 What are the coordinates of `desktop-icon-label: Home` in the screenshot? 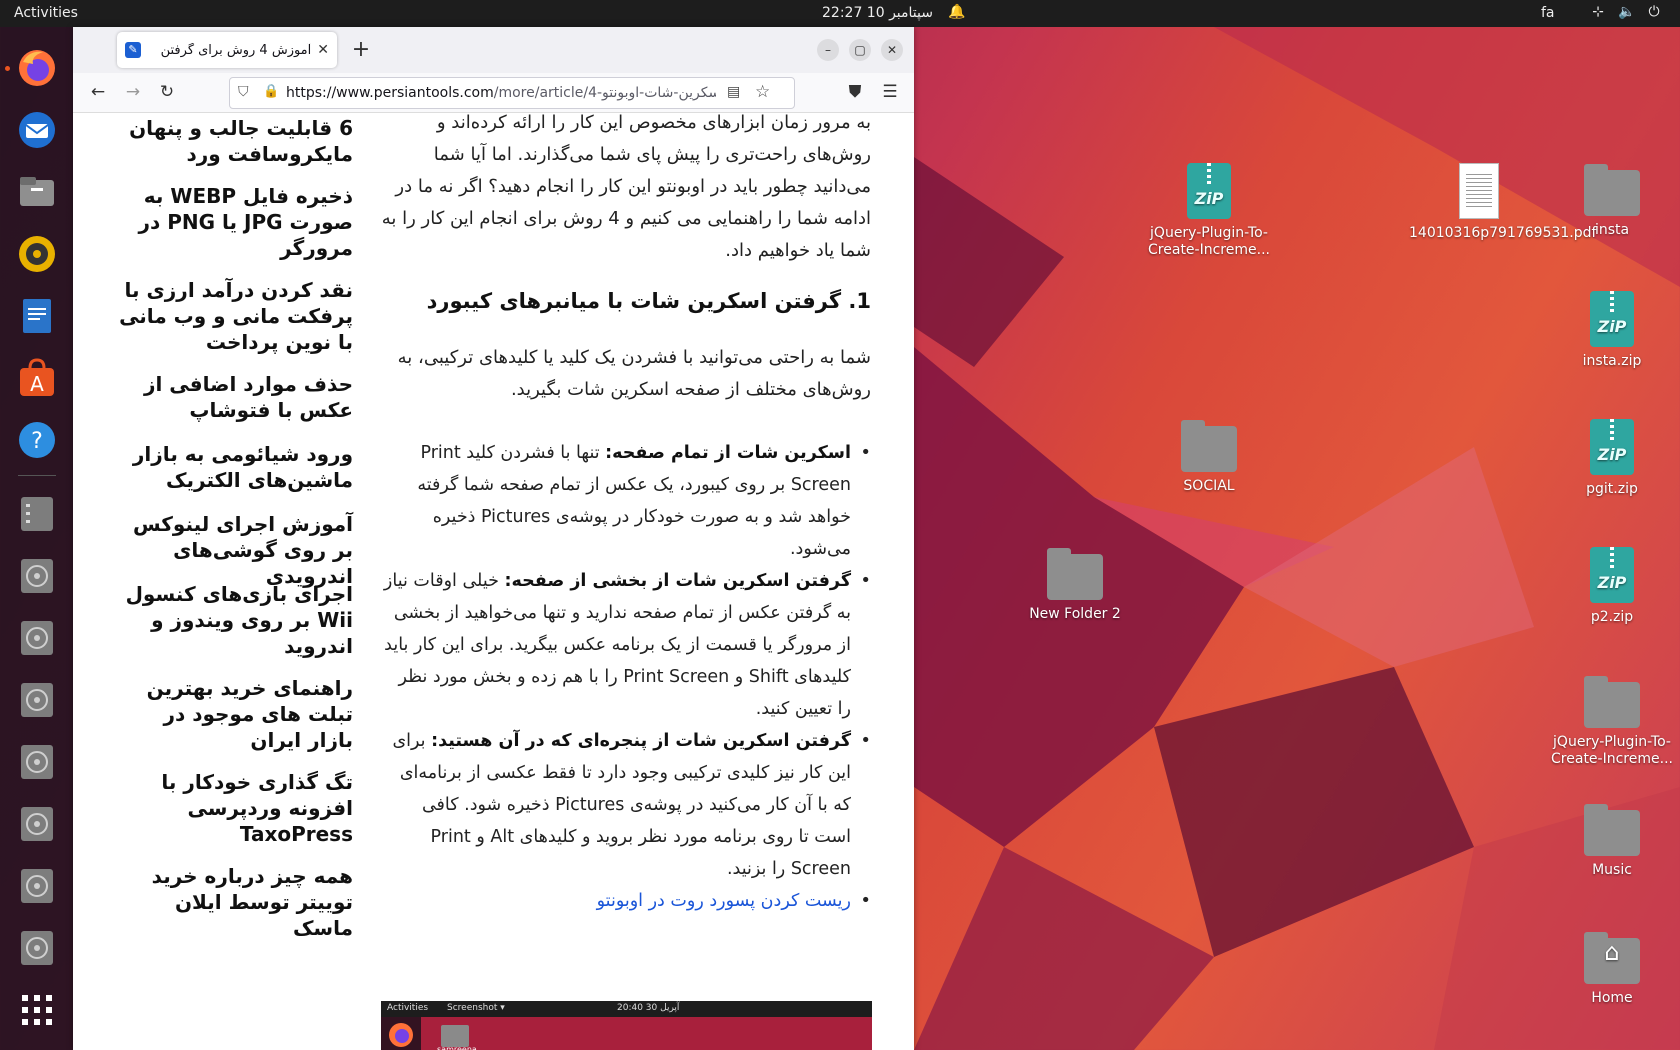 It's located at (1612, 998).